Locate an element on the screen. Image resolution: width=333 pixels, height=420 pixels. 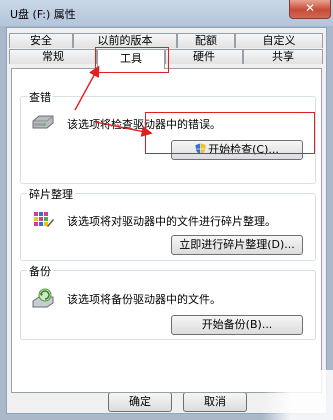
backup-description: 该选项将备份驱动器中的文件。 is located at coordinates (144, 299).